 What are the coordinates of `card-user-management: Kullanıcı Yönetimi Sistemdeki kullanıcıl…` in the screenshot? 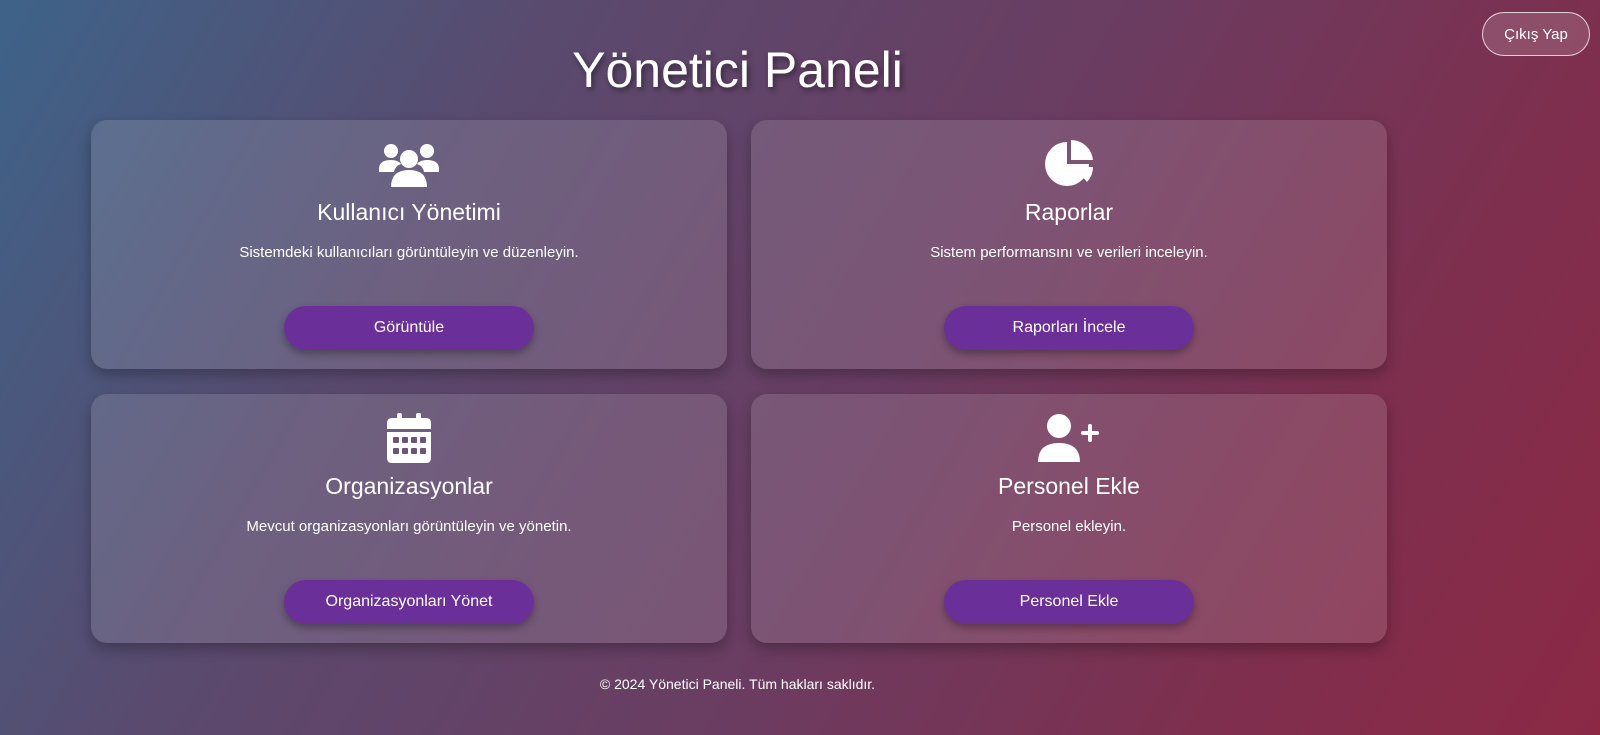 It's located at (409, 244).